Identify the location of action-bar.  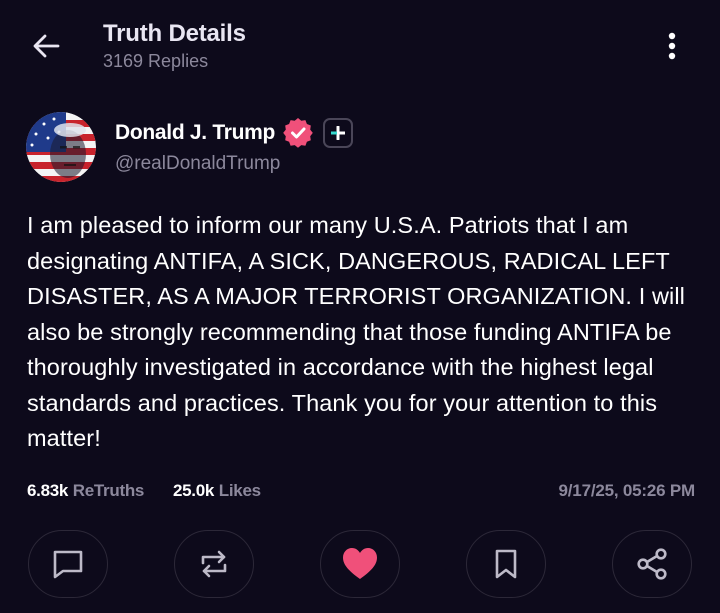
(360, 565).